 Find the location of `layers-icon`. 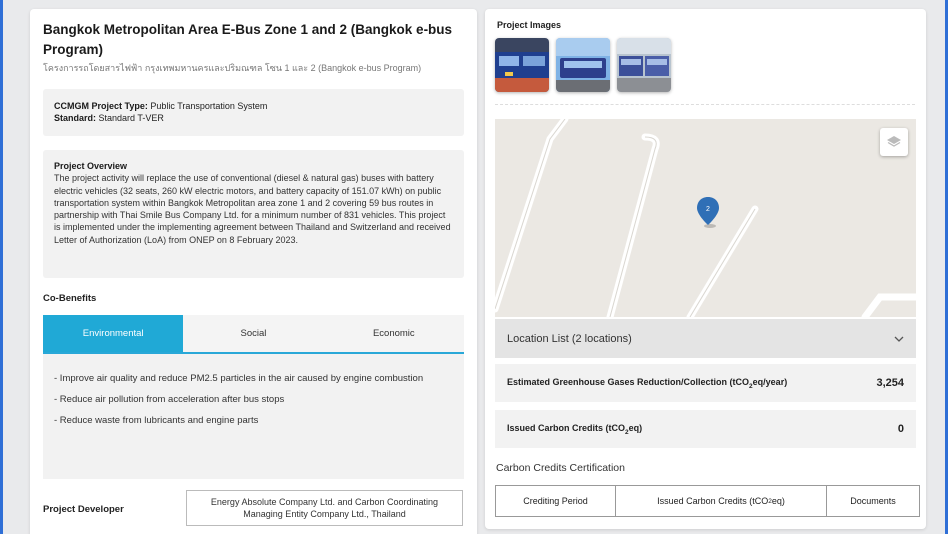

layers-icon is located at coordinates (894, 141).